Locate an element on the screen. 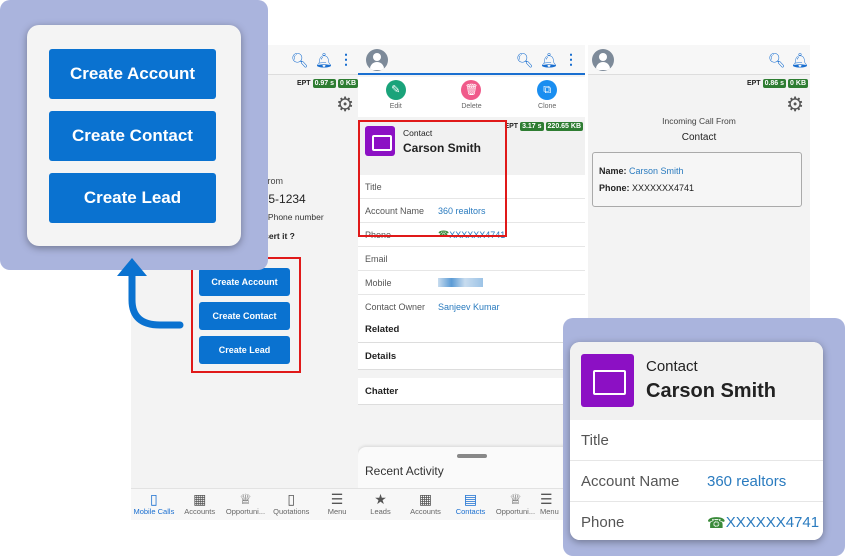 This screenshot has width=846, height=559. create-lead-button: Create Lead is located at coordinates (244, 350).